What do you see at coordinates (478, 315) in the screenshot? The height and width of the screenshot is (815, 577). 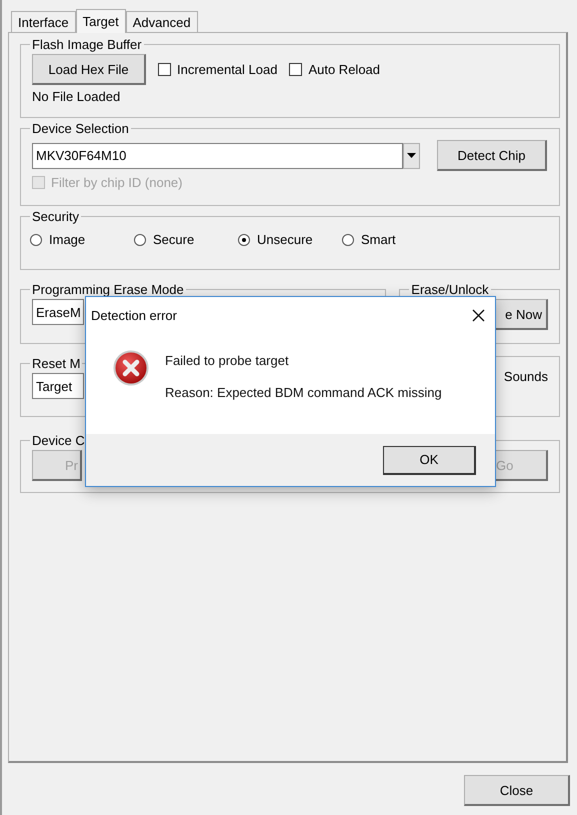 I see `close-icon` at bounding box center [478, 315].